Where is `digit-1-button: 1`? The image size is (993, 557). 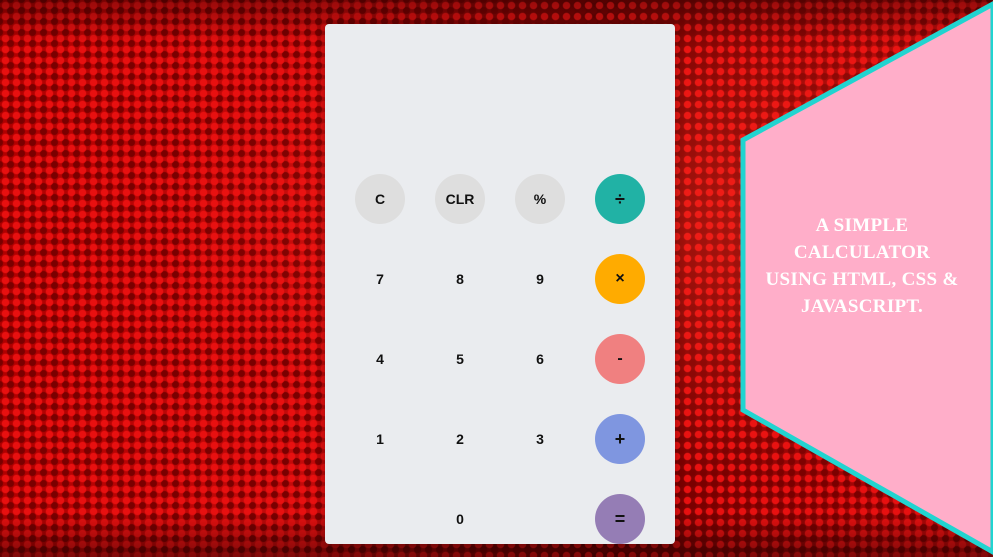 digit-1-button: 1 is located at coordinates (380, 439).